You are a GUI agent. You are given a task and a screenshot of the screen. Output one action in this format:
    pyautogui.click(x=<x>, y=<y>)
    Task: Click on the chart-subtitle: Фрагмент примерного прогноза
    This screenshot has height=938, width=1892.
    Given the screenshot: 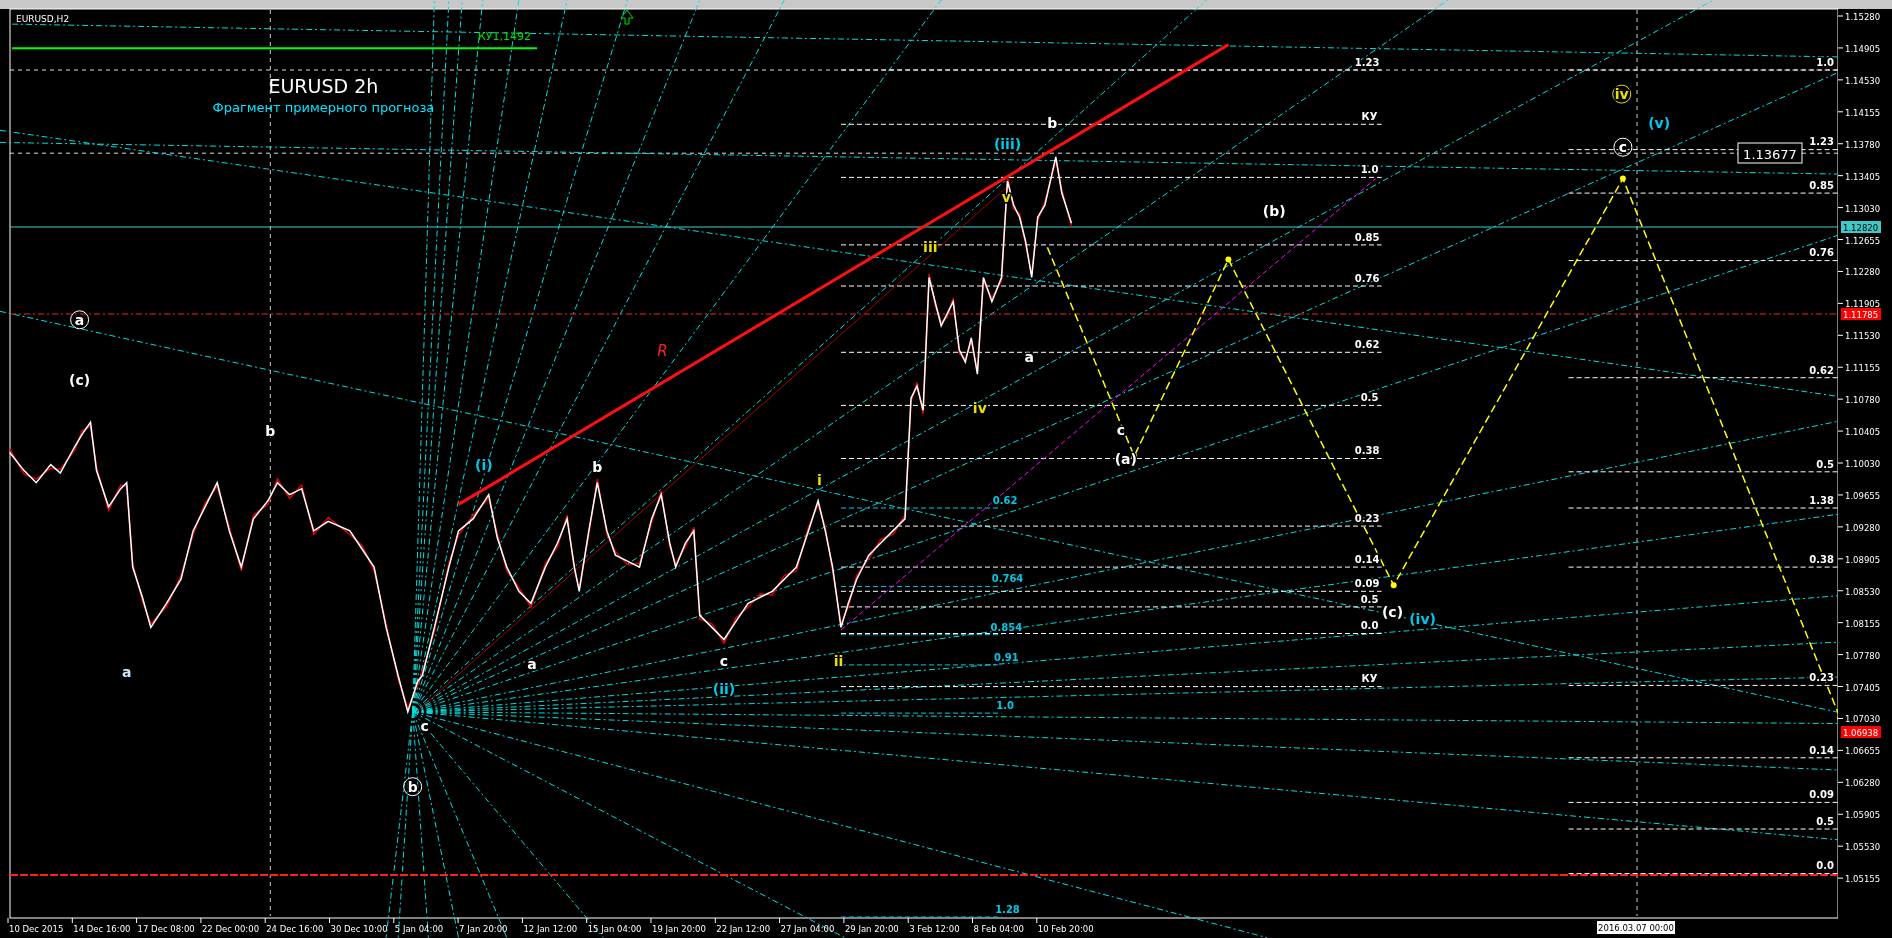 What is the action you would take?
    pyautogui.click(x=323, y=108)
    